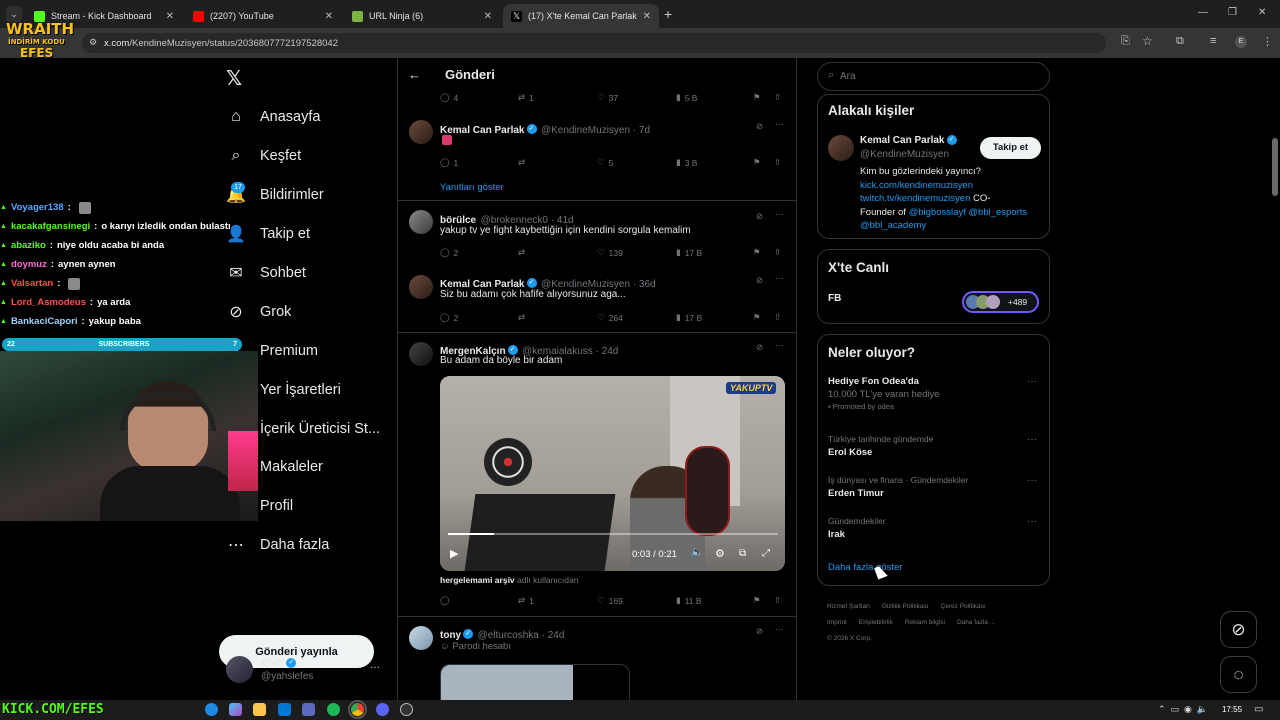  What do you see at coordinates (934, 531) in the screenshot?
I see `trend-item: Gündemdekiler Irak ···` at bounding box center [934, 531].